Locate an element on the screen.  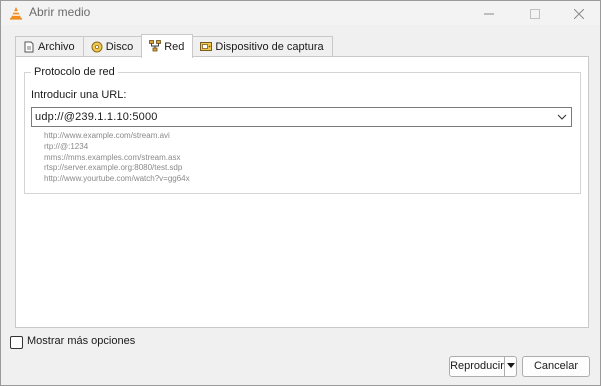
minimize-icon is located at coordinates (489, 14).